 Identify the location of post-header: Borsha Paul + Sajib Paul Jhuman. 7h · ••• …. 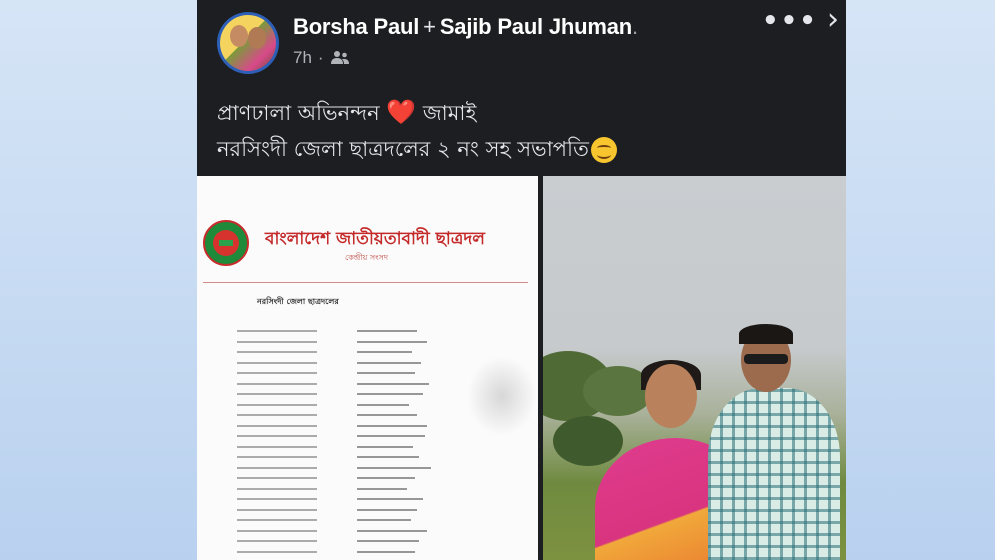
(521, 45).